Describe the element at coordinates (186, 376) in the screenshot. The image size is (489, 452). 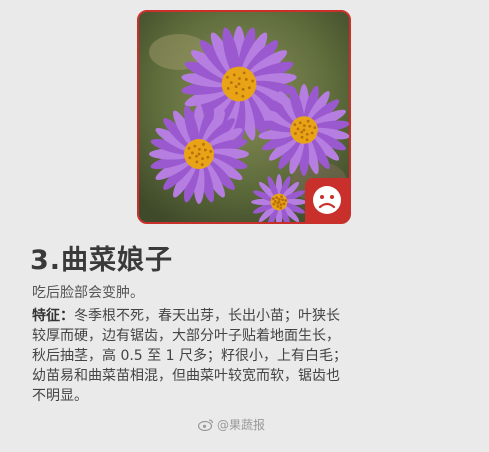
I see `features-line: 幼苗易和曲菜苗相混，但曲菜叶较宽而软，锯齿也` at that location.